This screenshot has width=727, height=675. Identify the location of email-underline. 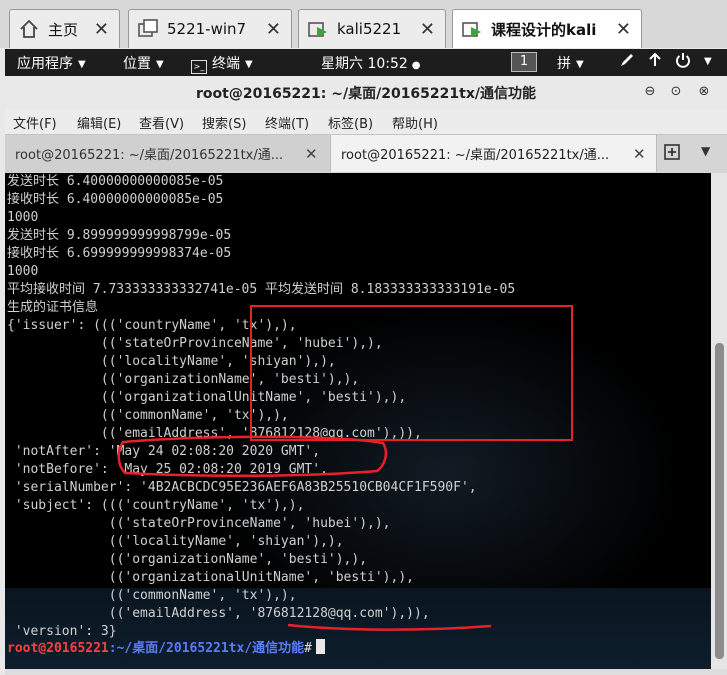
(389, 627).